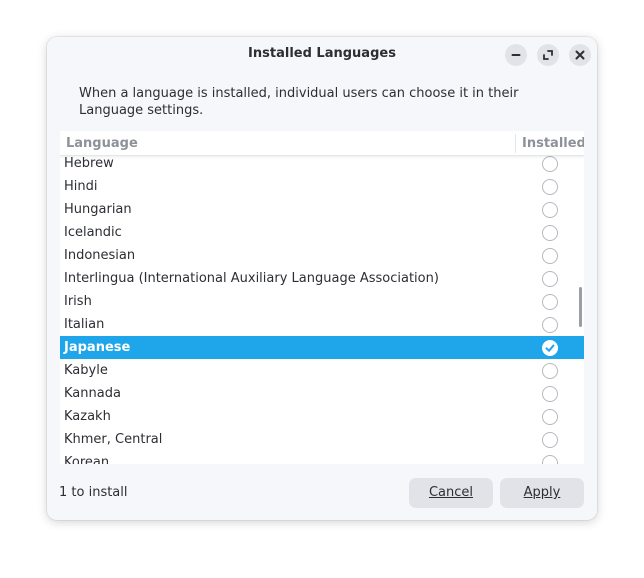 This screenshot has height=578, width=644. Describe the element at coordinates (87, 459) in the screenshot. I see `language-name: Korean` at that location.